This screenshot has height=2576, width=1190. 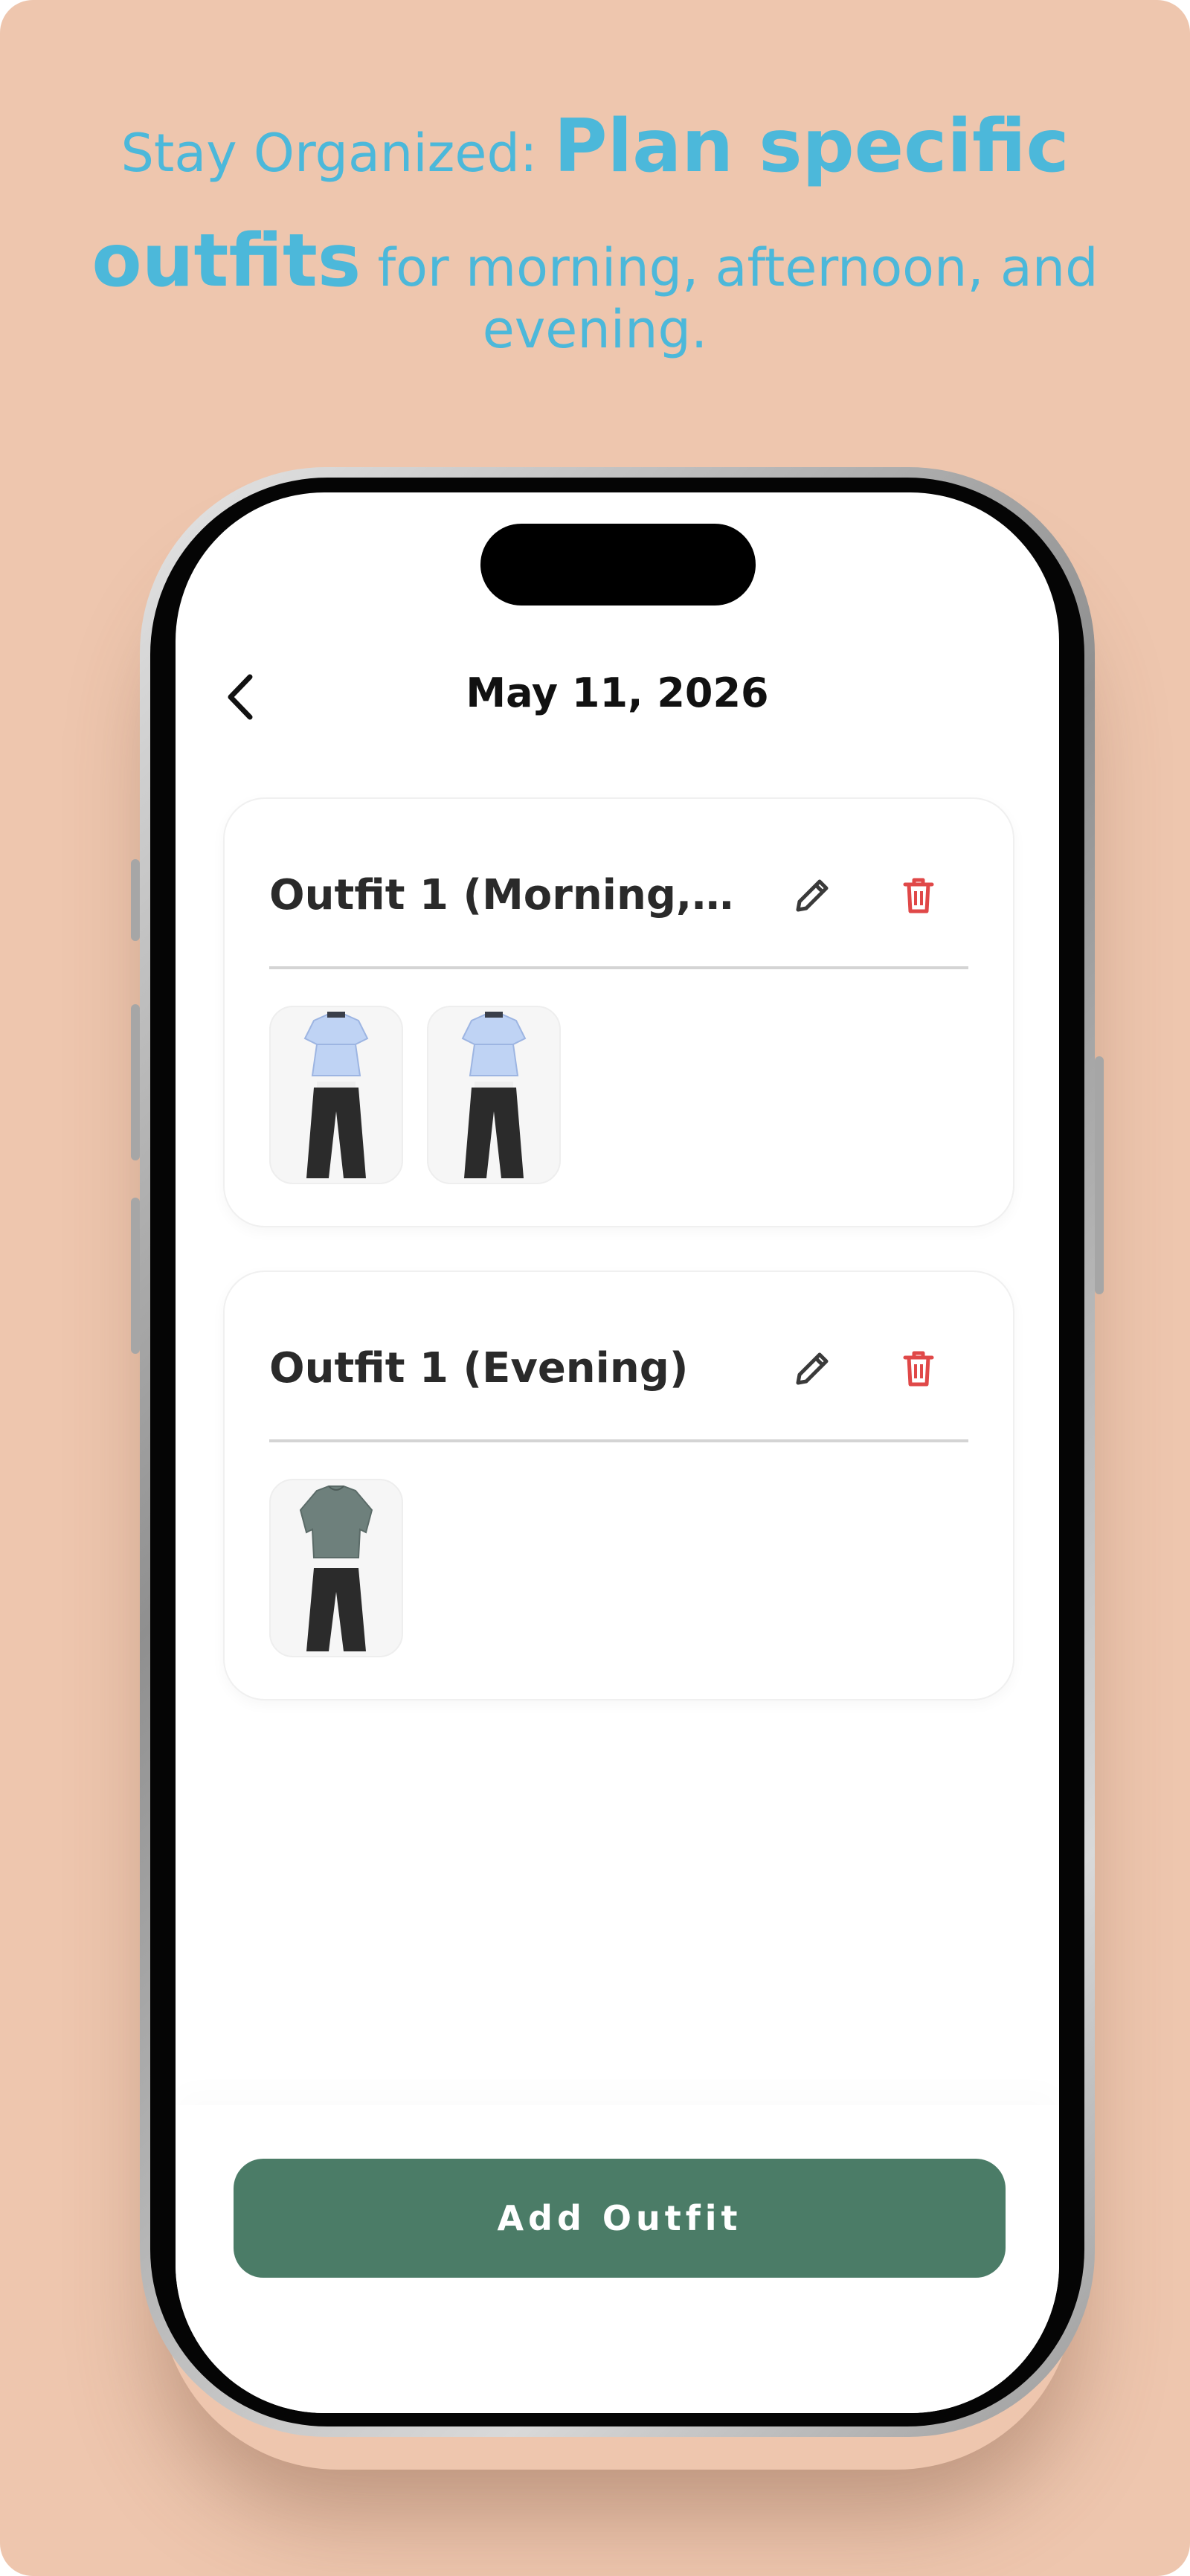 I want to click on headline-text-2: for morning, afternoon, and, so click(x=730, y=267).